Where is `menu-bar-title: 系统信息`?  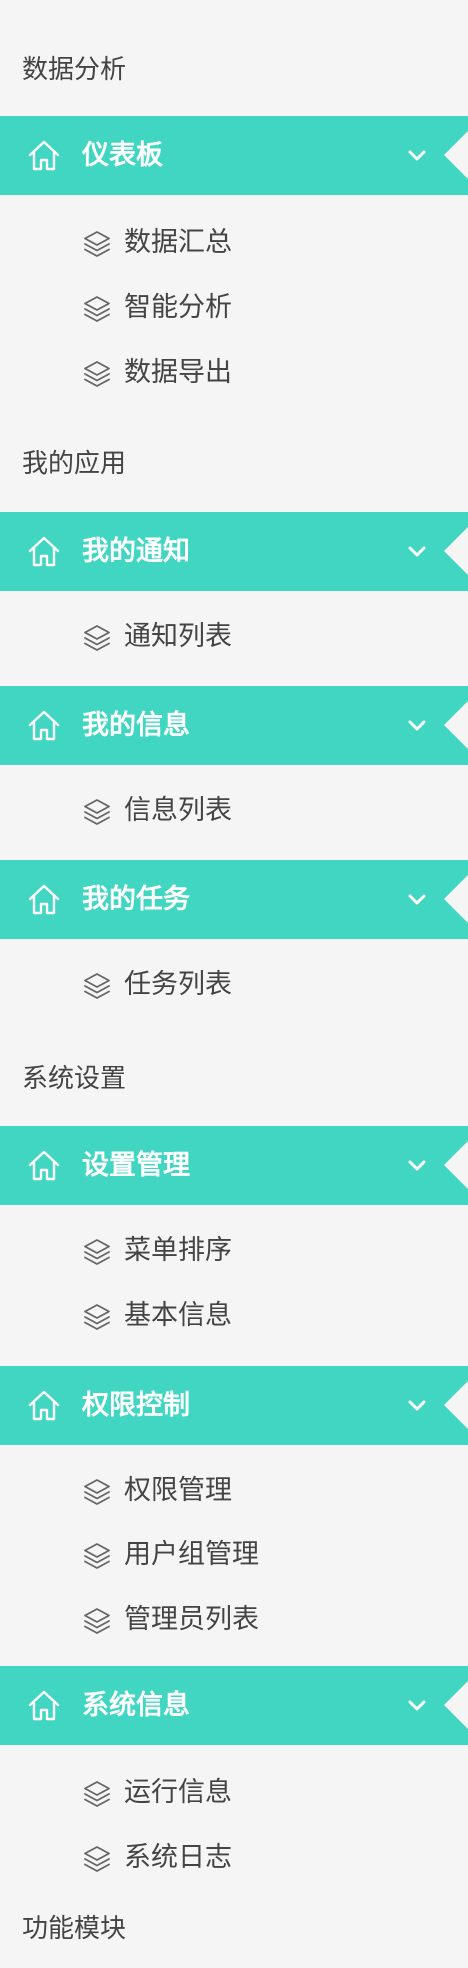
menu-bar-title: 系统信息 is located at coordinates (136, 1705).